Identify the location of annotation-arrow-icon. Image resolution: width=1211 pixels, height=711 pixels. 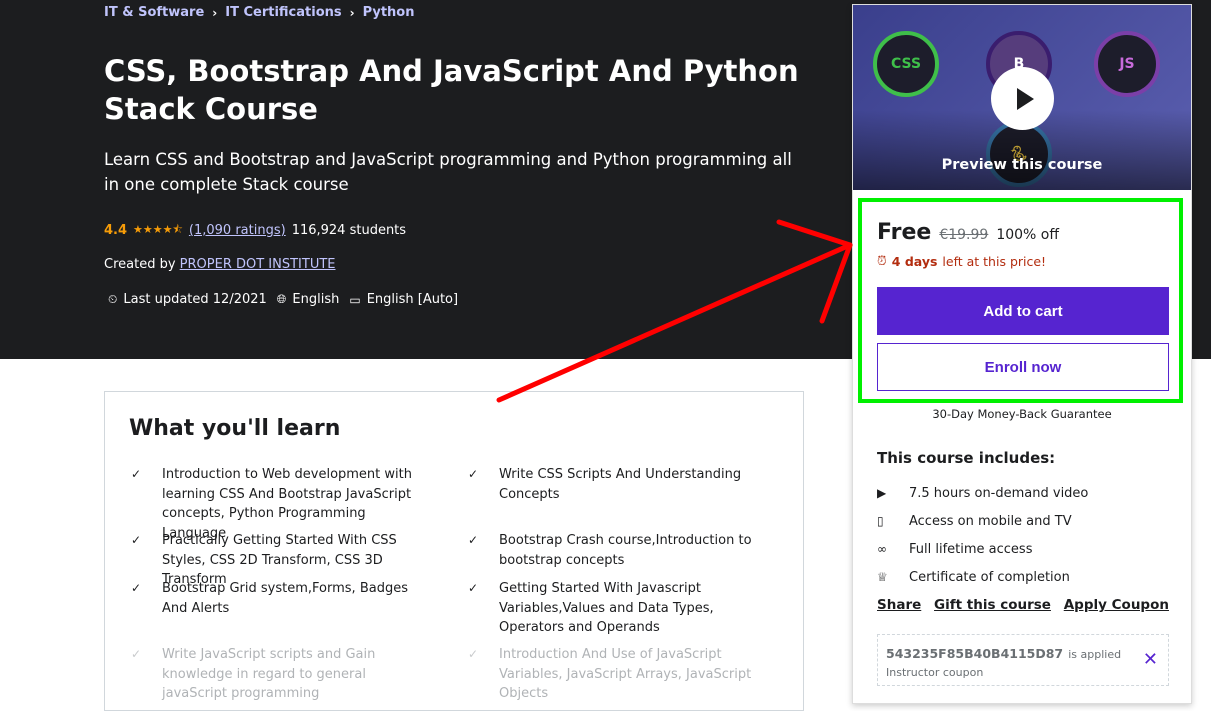
(674, 311).